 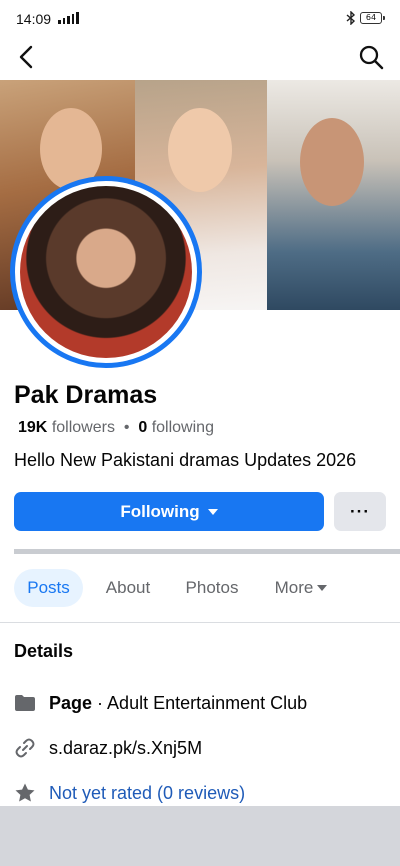 What do you see at coordinates (25, 793) in the screenshot?
I see `star-icon` at bounding box center [25, 793].